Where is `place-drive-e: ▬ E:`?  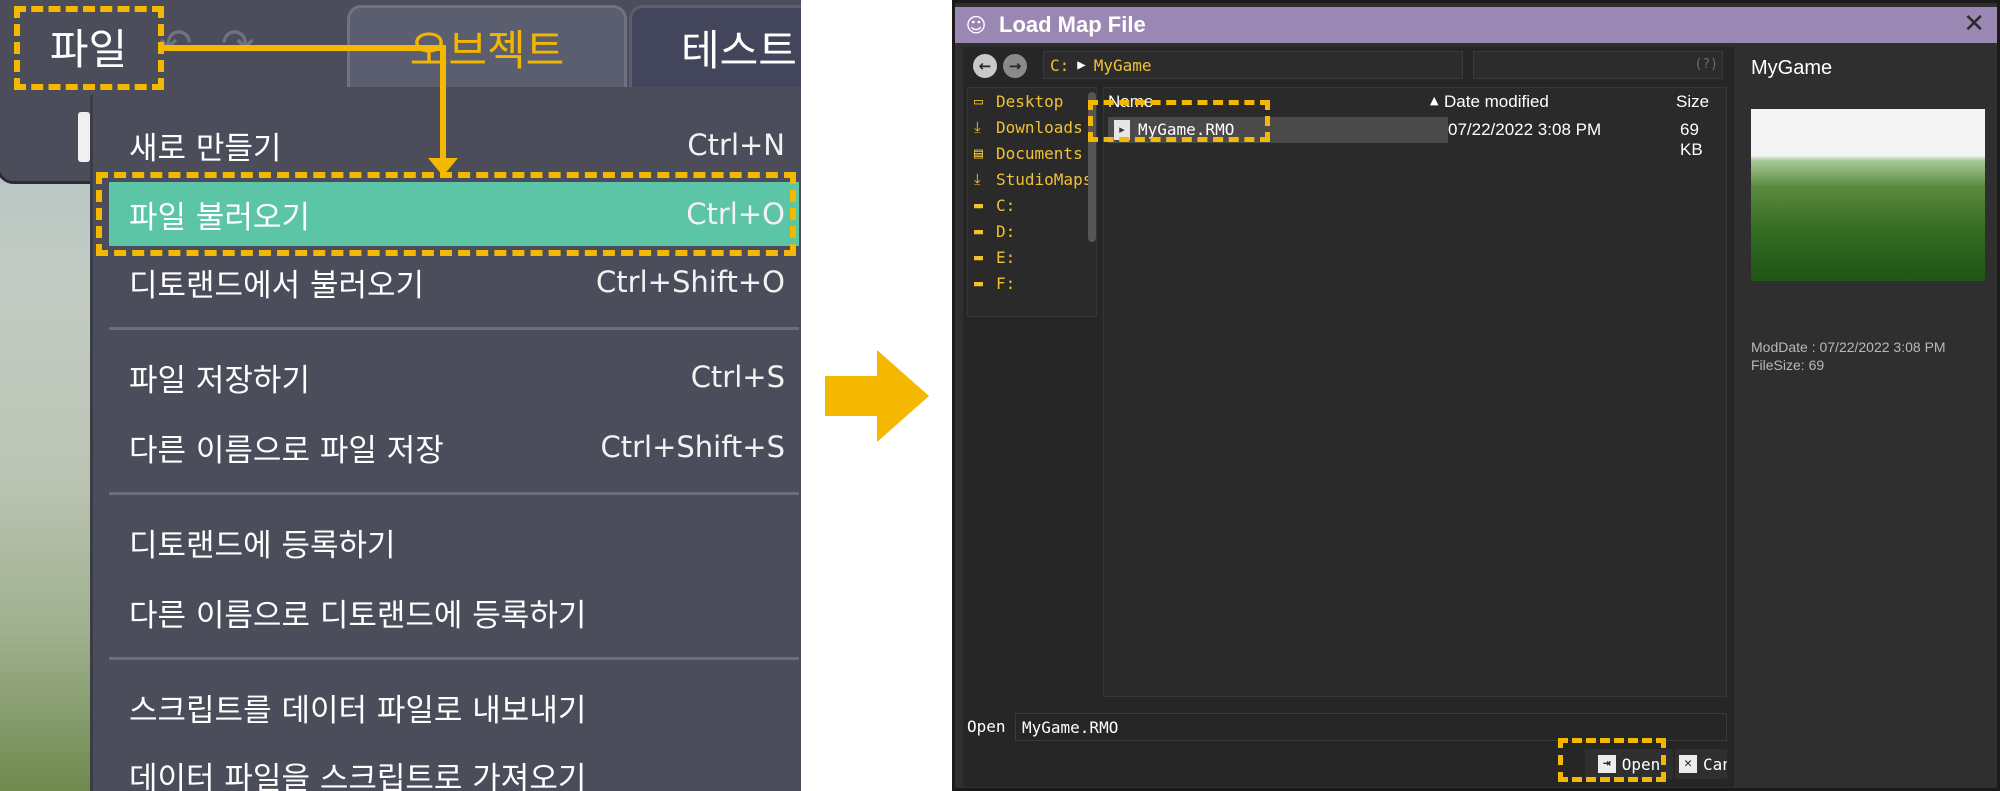
place-drive-e: ▬ E: is located at coordinates (1032, 257).